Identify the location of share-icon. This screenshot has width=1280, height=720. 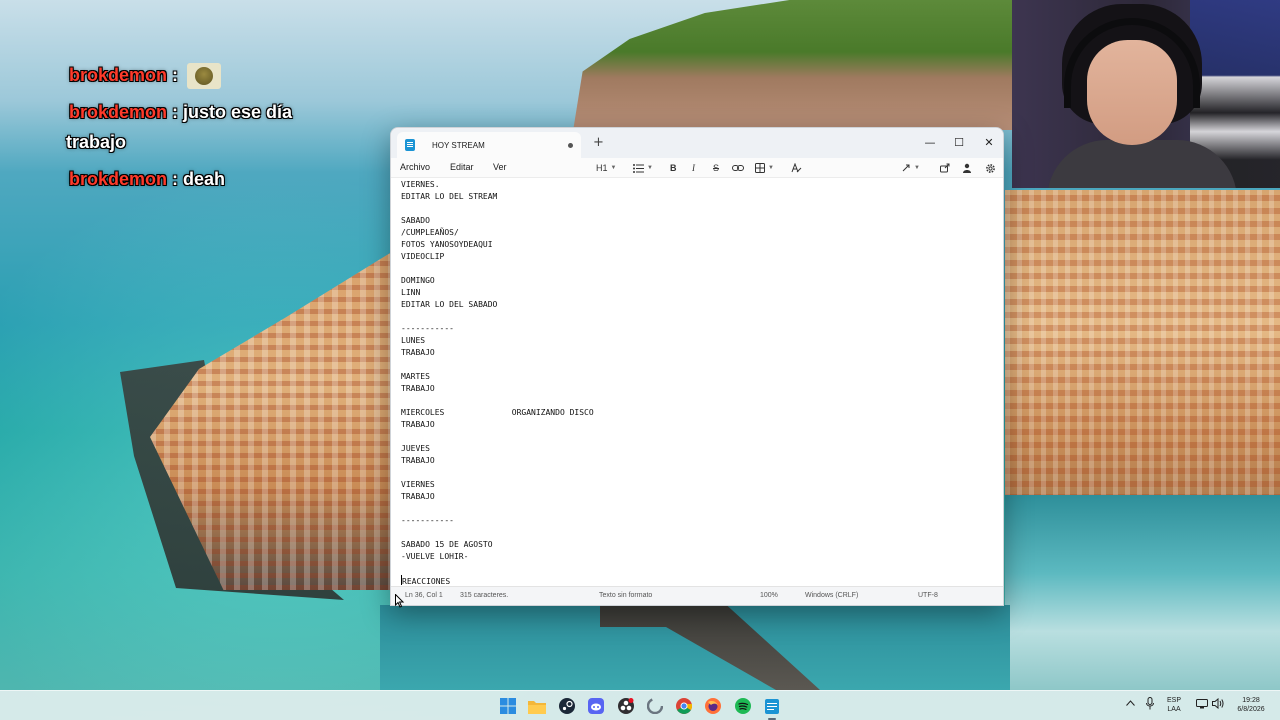
(945, 168).